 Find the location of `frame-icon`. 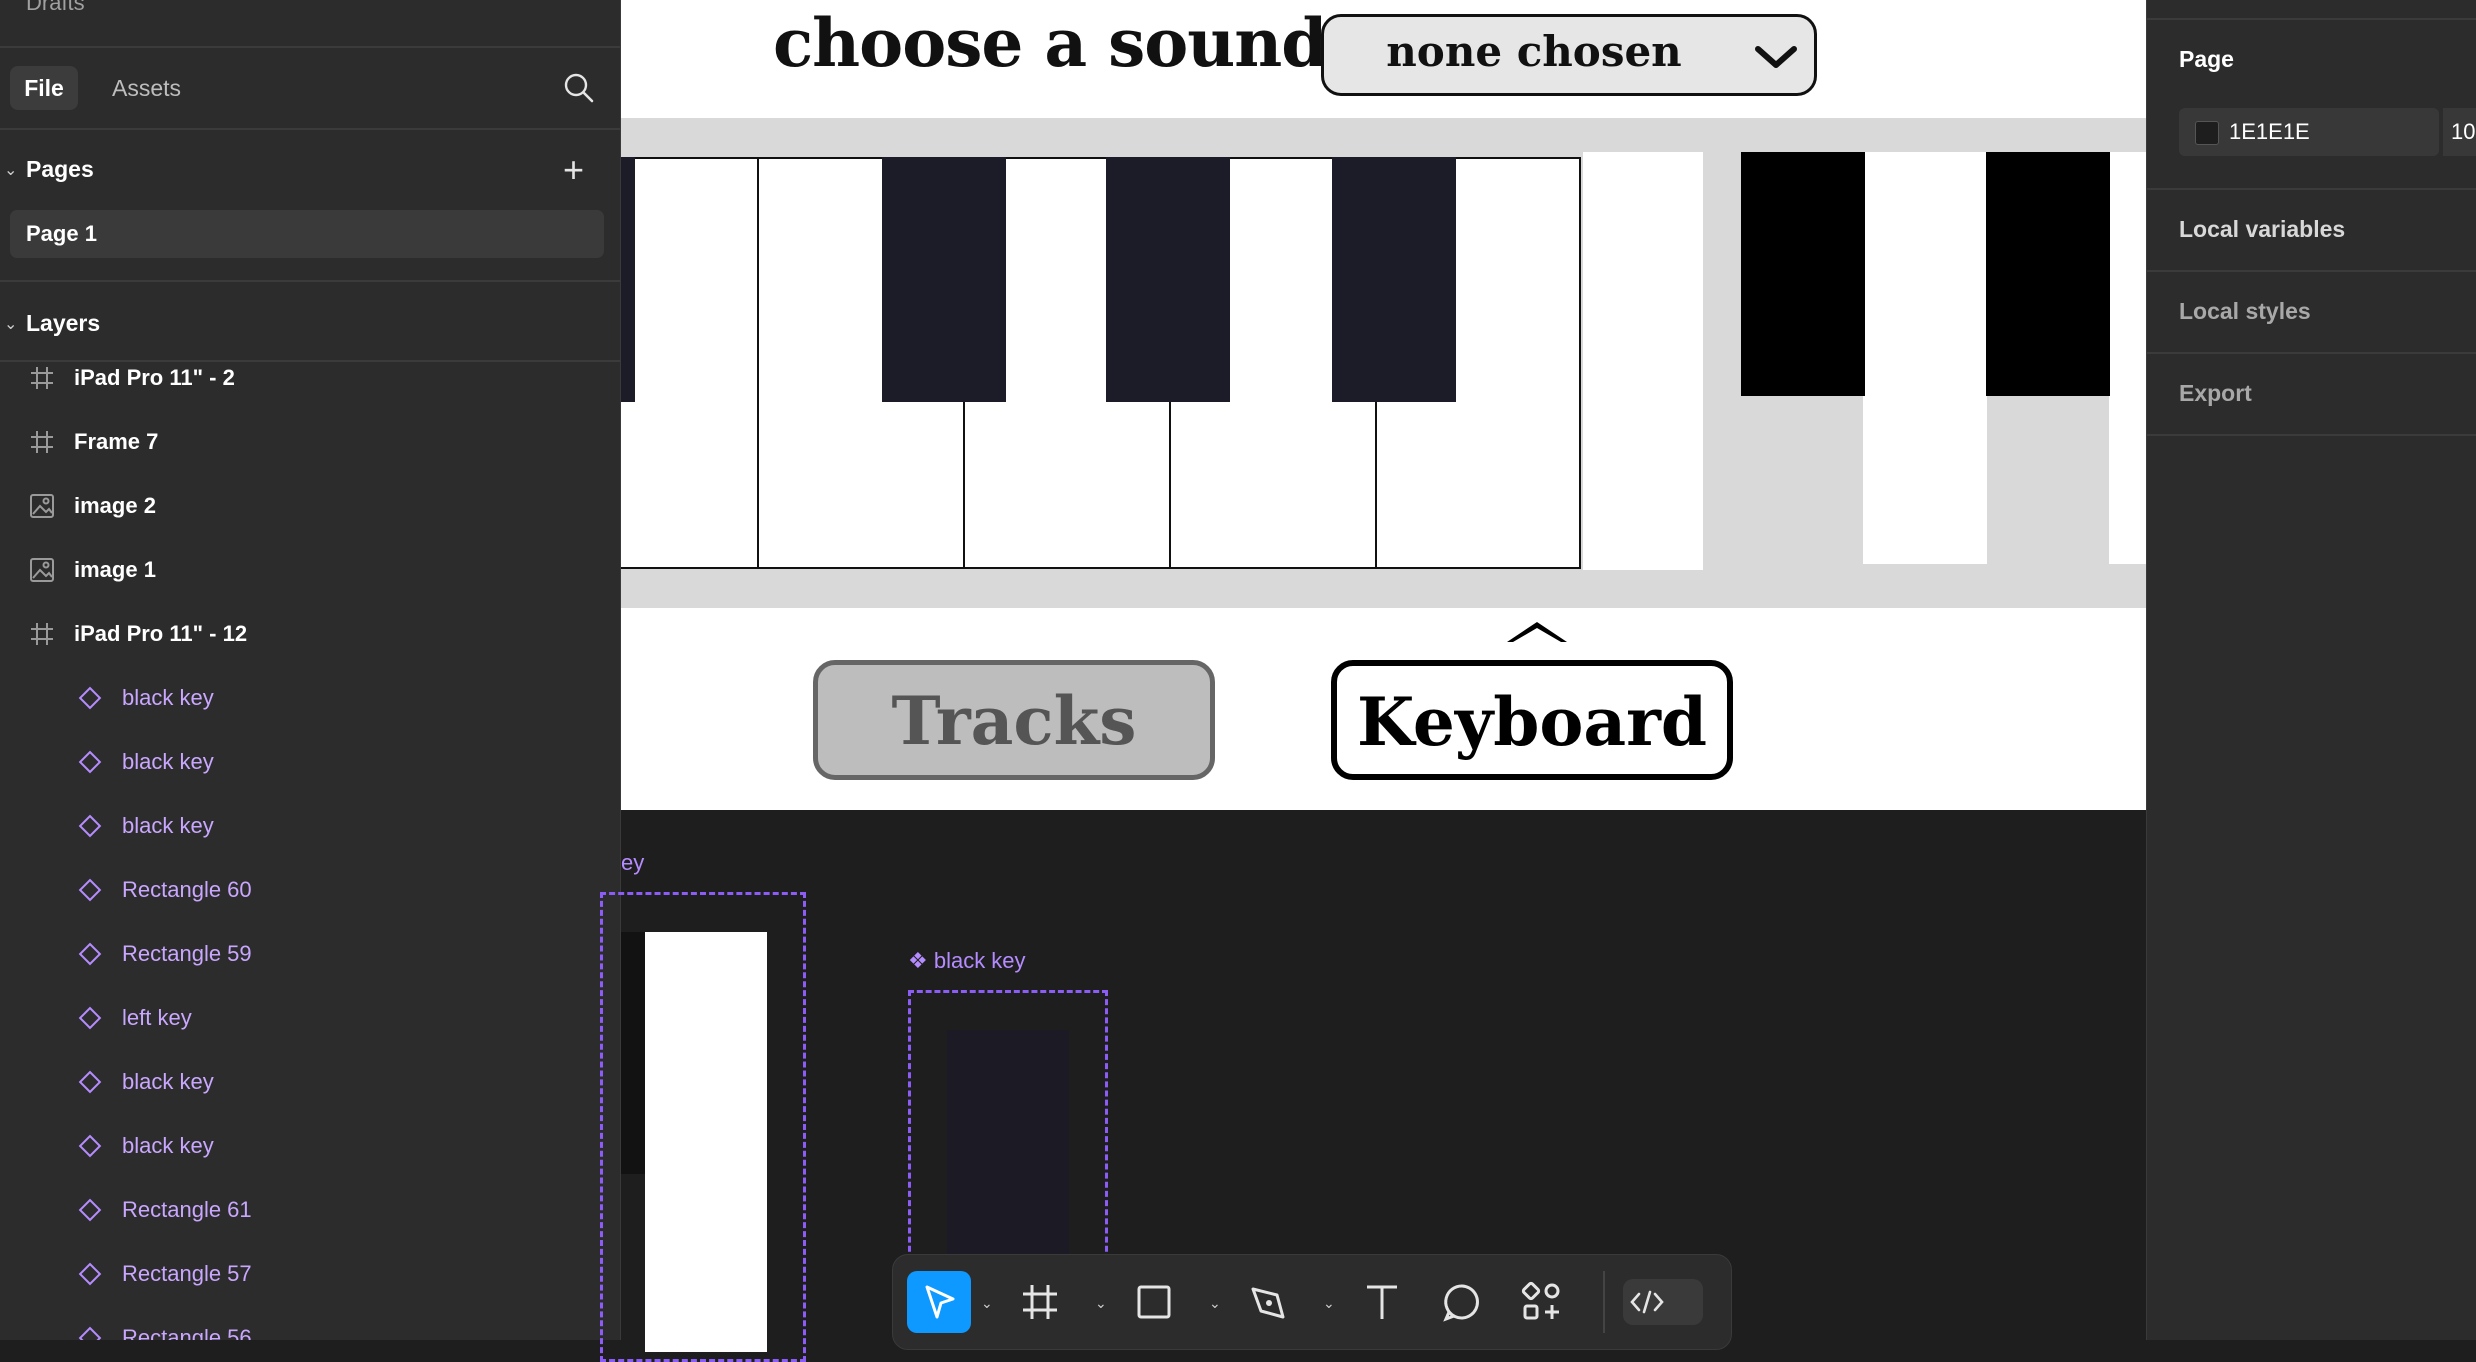

frame-icon is located at coordinates (42, 378).